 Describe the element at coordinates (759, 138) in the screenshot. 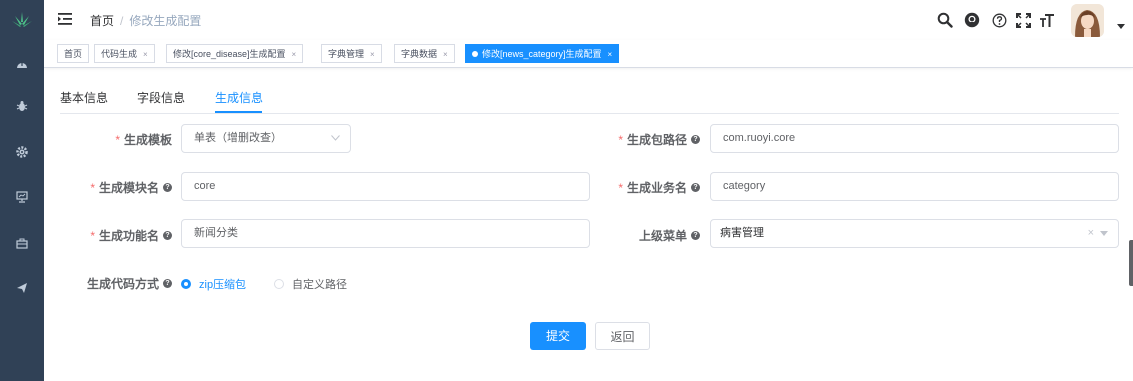

I see `package-name-value: com.ruoyi.core` at that location.